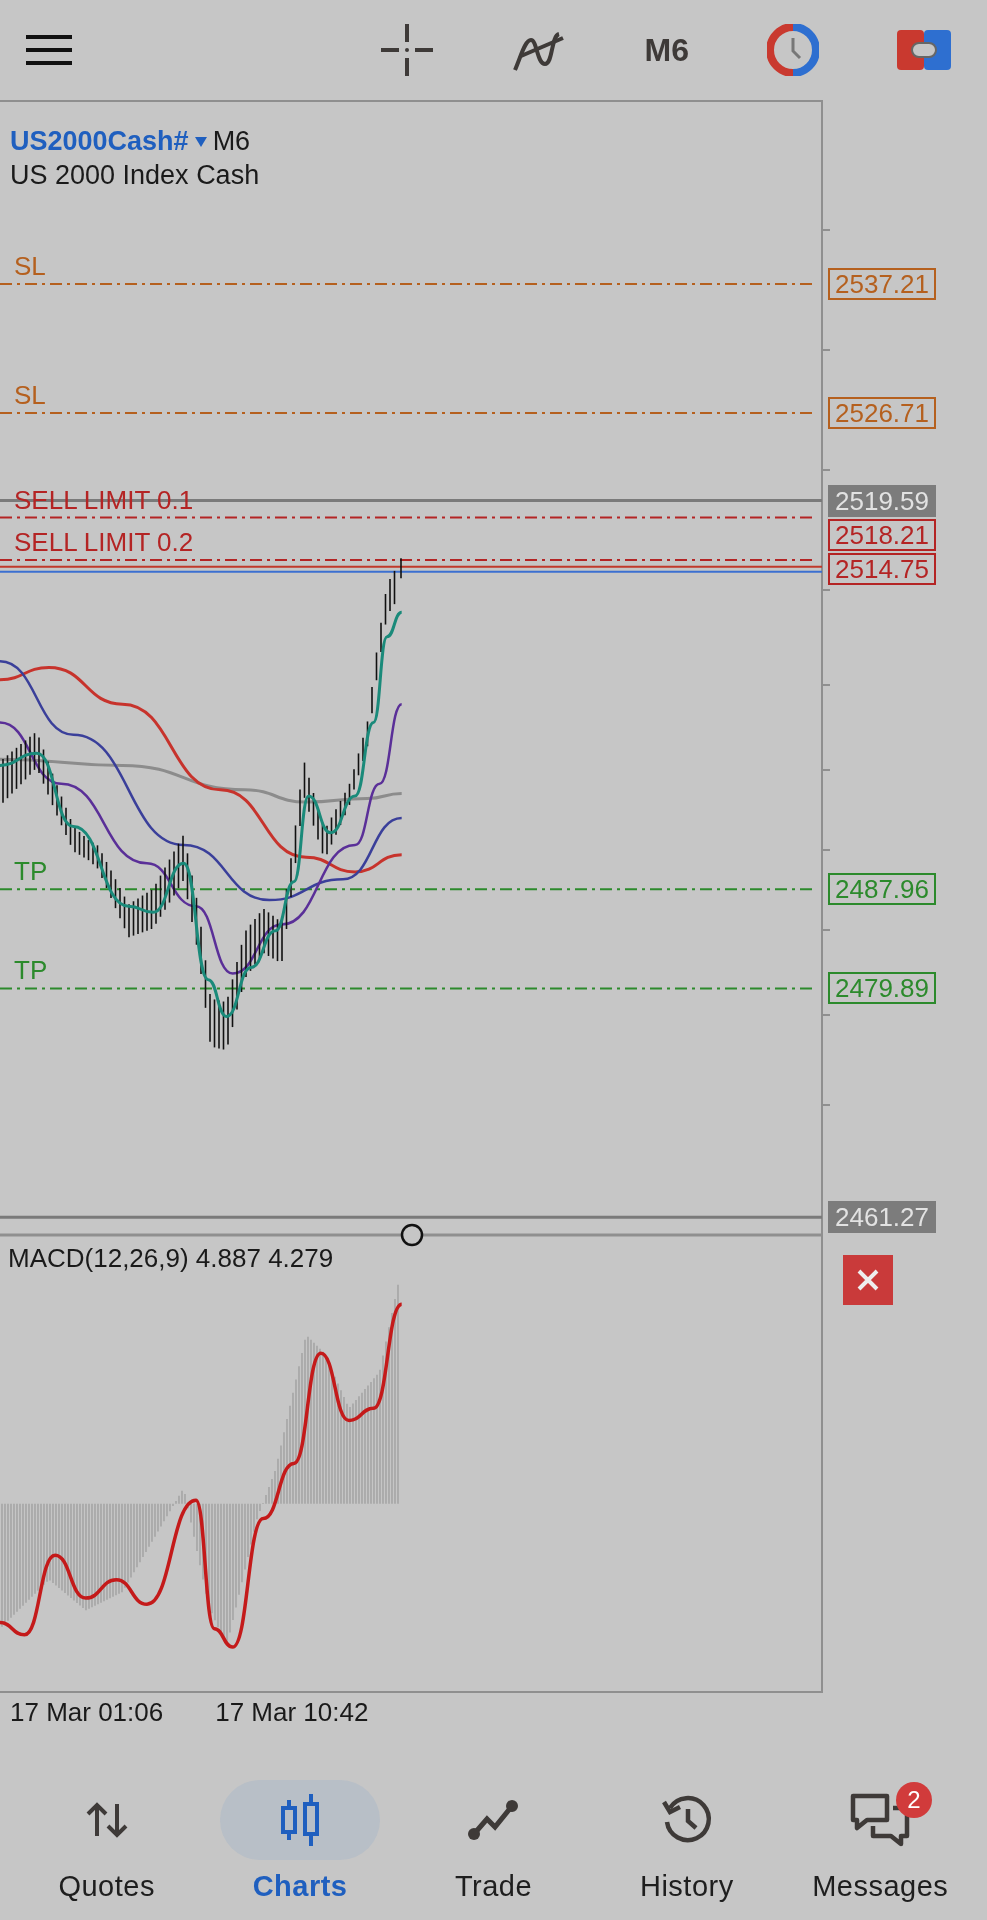  What do you see at coordinates (882, 988) in the screenshot?
I see `price-tag: 2479.89` at bounding box center [882, 988].